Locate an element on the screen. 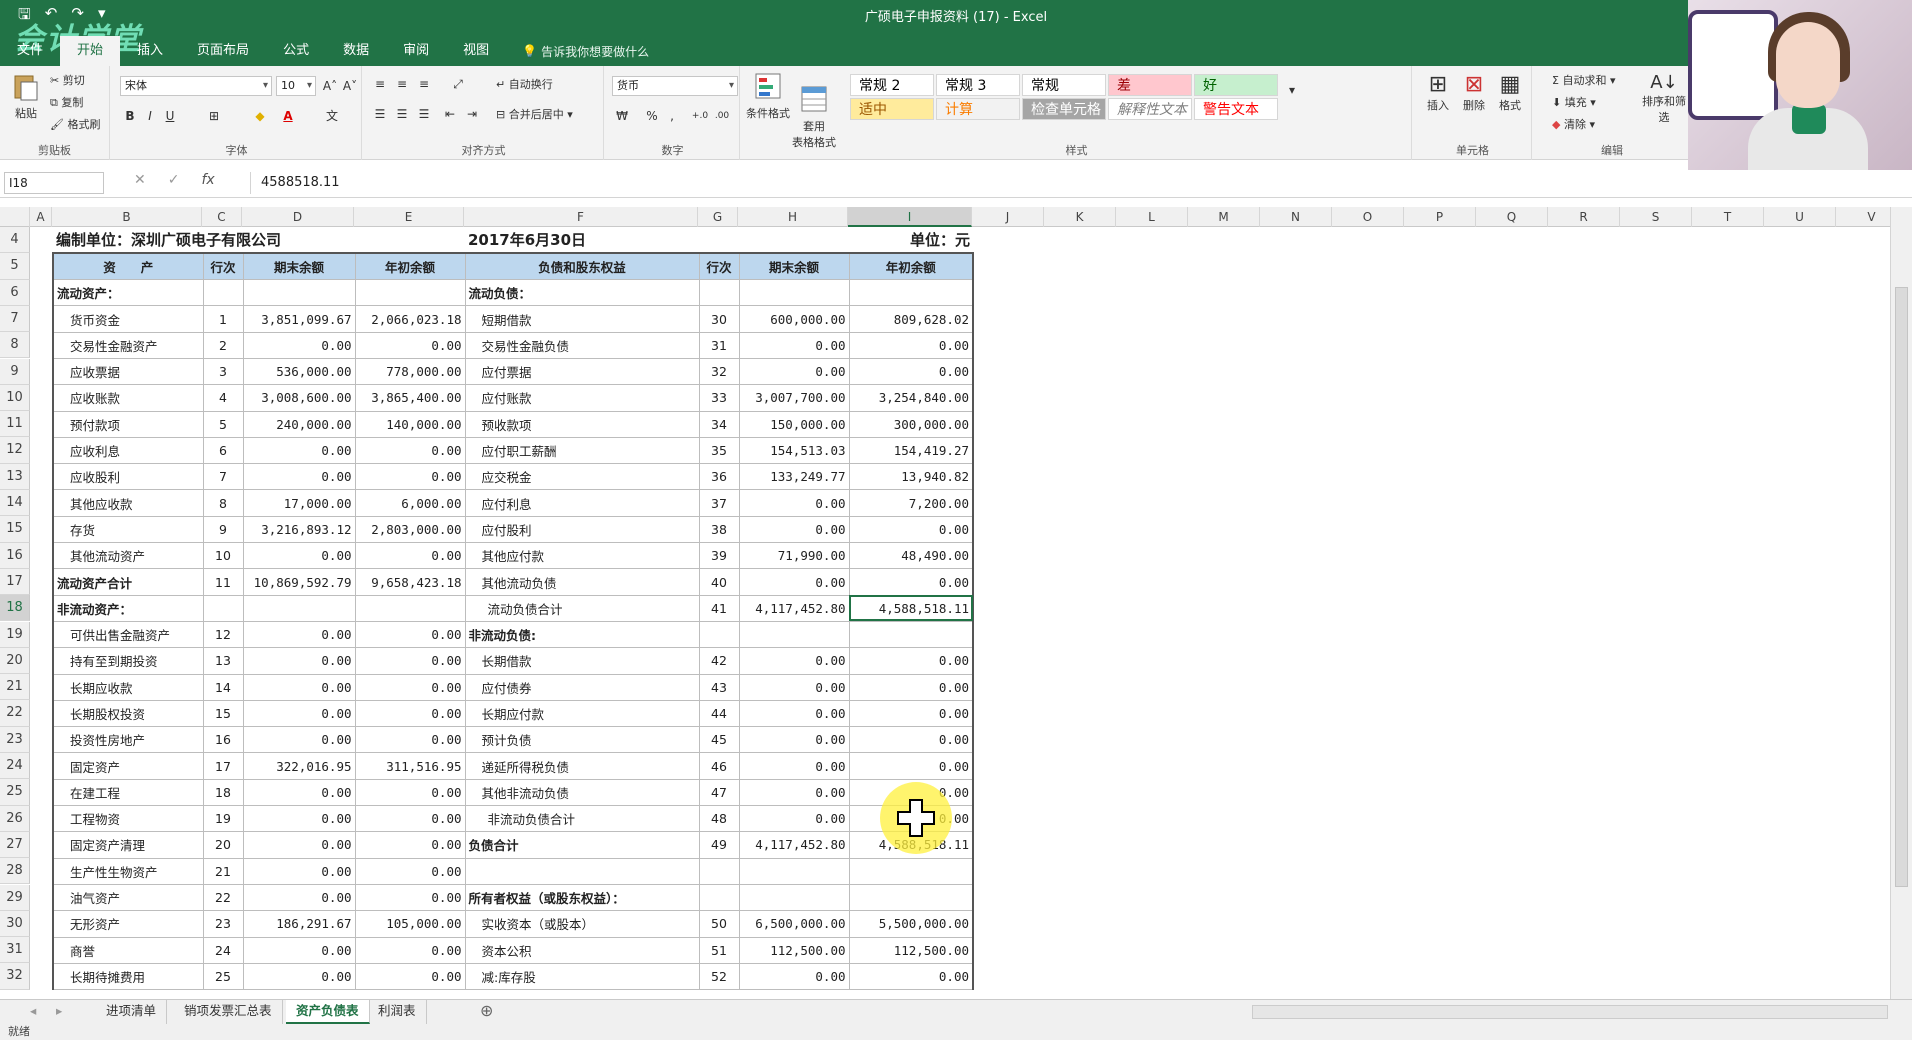 The image size is (1912, 1040). row-header: 13 is located at coordinates (15, 476).